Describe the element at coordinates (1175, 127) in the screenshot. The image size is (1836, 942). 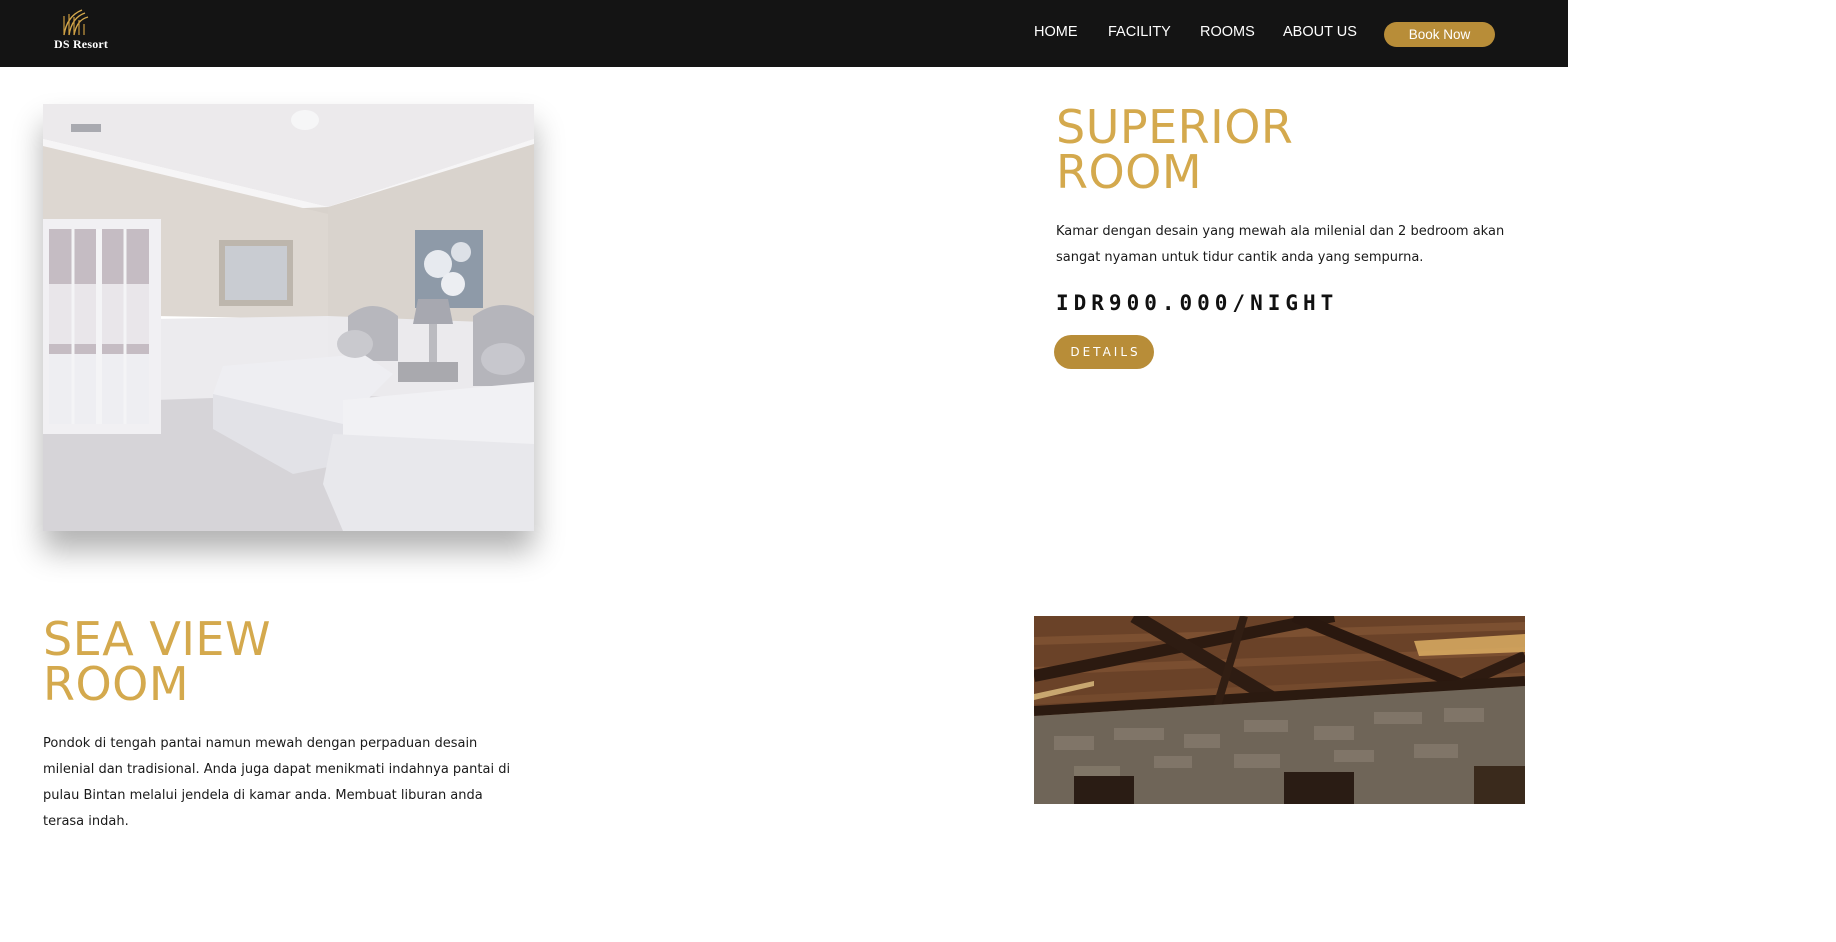
I see `superior-room-title-line1: SUPERIOR` at that location.